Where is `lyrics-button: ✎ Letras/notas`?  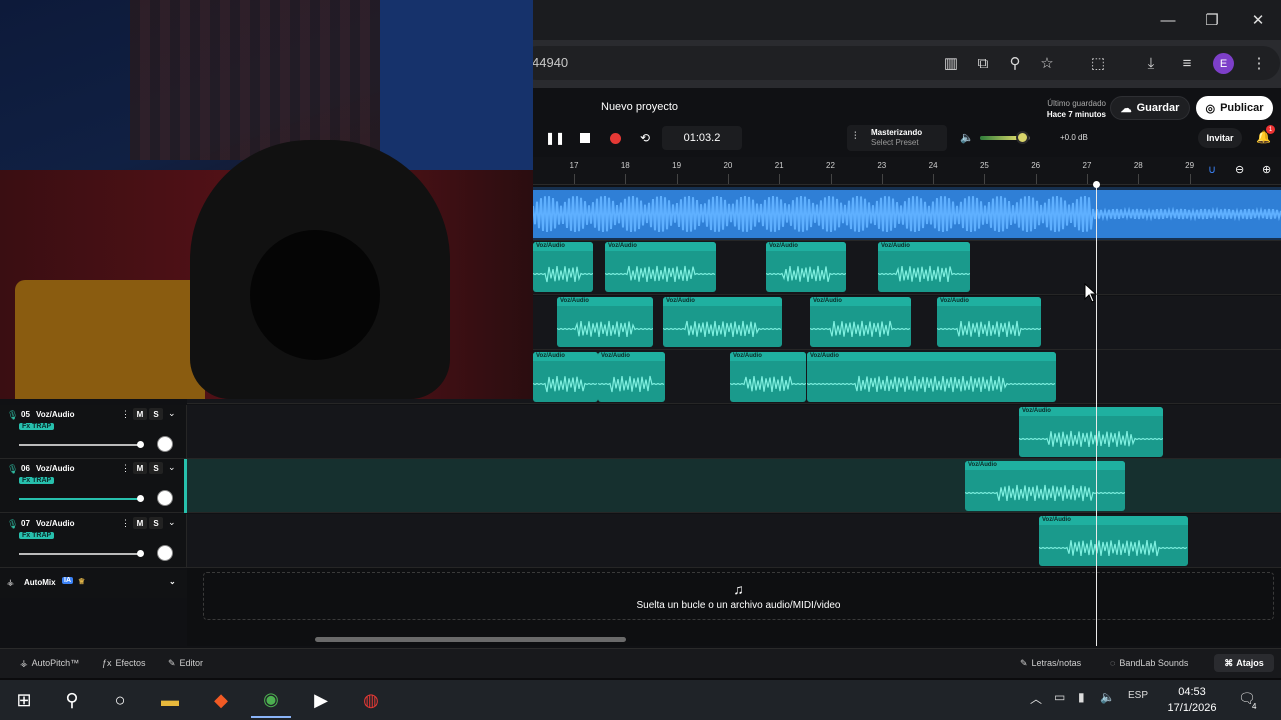
lyrics-button: ✎ Letras/notas is located at coordinates (1050, 663).